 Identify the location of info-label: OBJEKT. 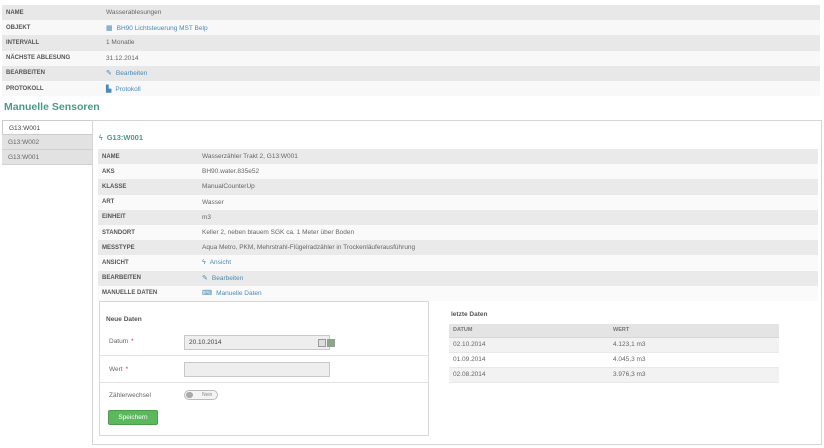
(52, 28).